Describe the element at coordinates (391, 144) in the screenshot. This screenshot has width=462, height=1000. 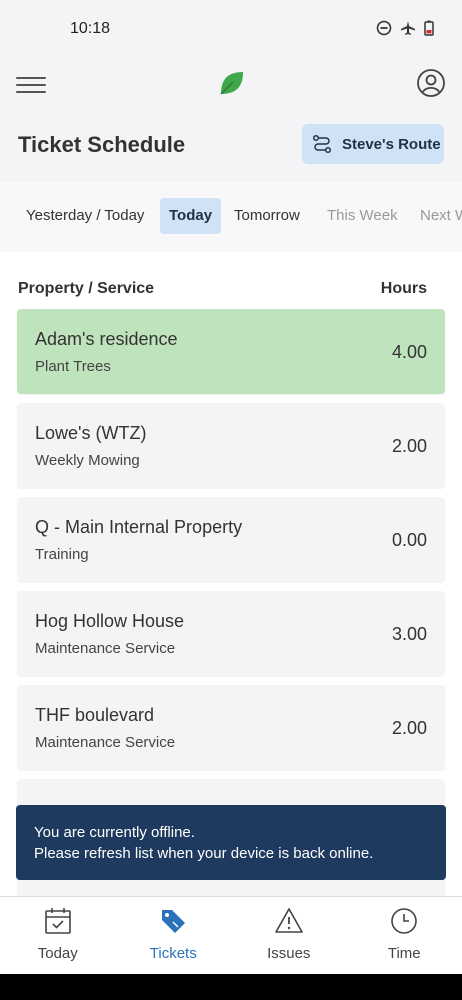
I see `route-button-label: Steve's Route` at that location.